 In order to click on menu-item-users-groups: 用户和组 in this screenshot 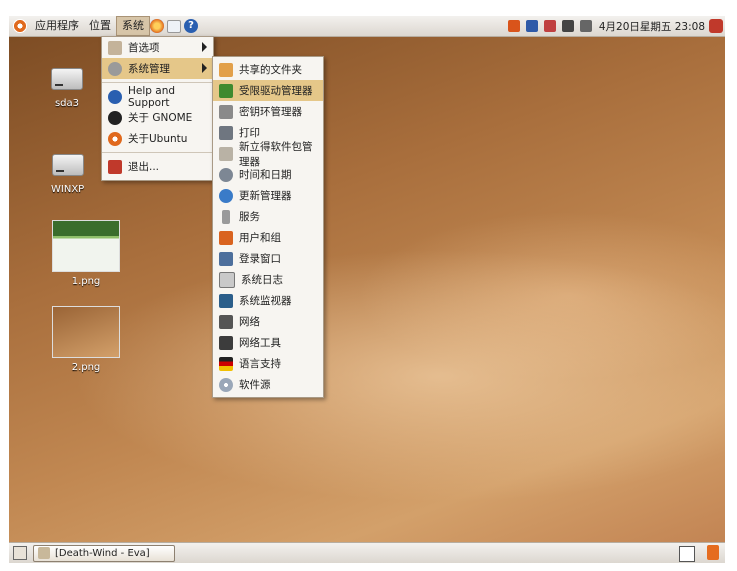, I will do `click(268, 237)`.